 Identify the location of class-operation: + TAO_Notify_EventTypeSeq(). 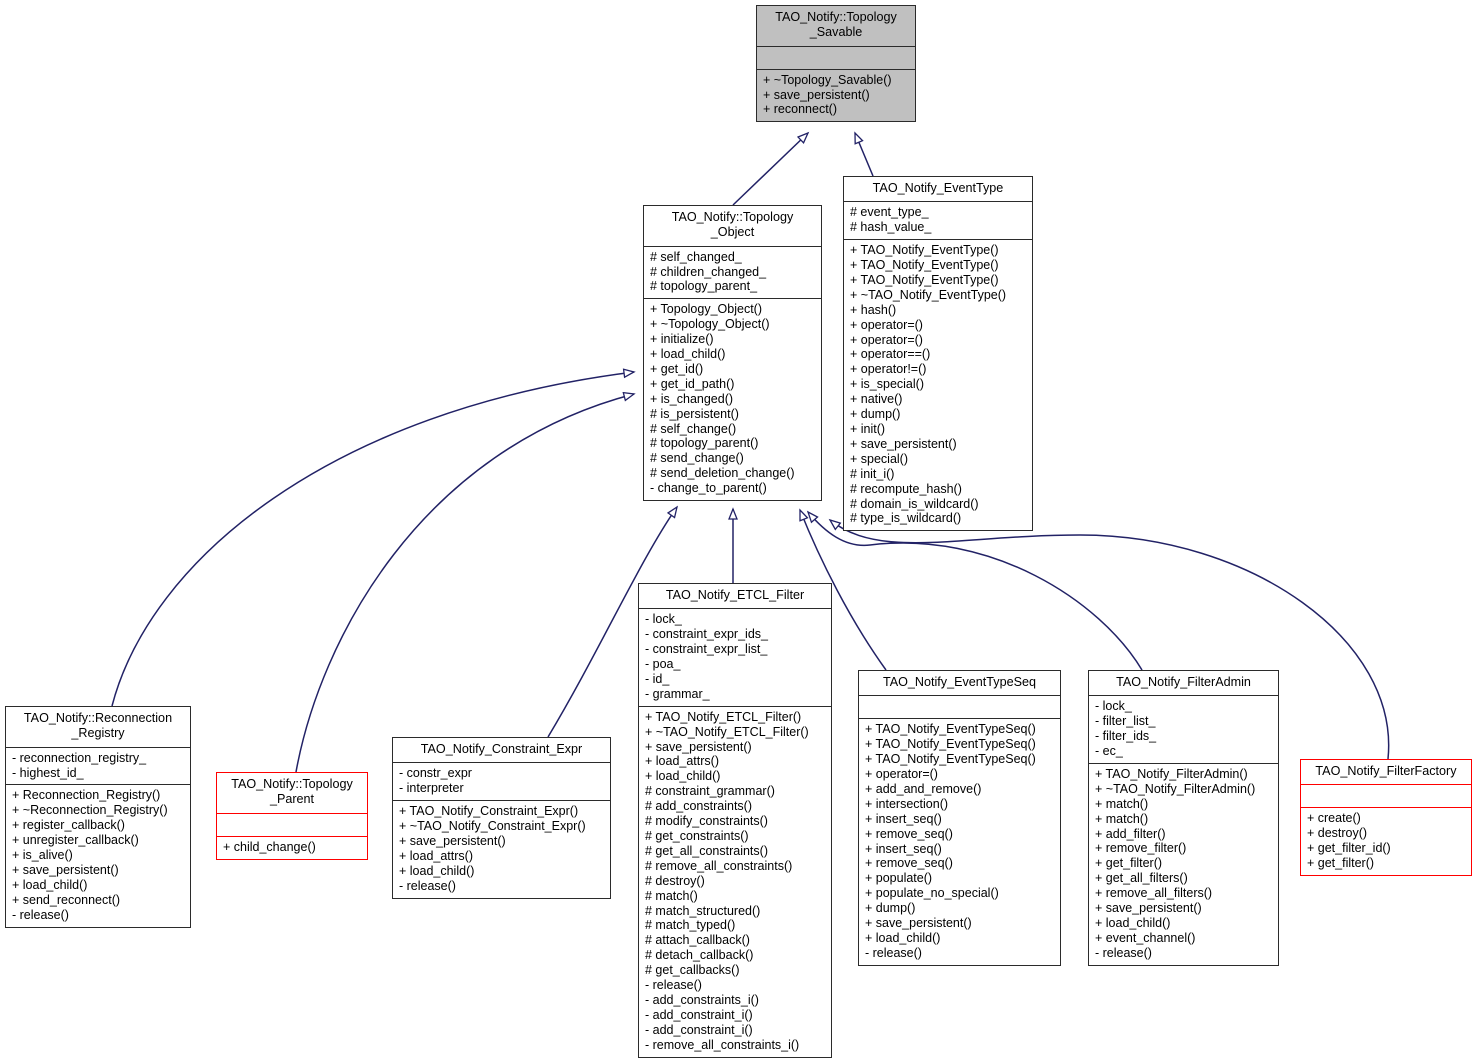
(950, 729).